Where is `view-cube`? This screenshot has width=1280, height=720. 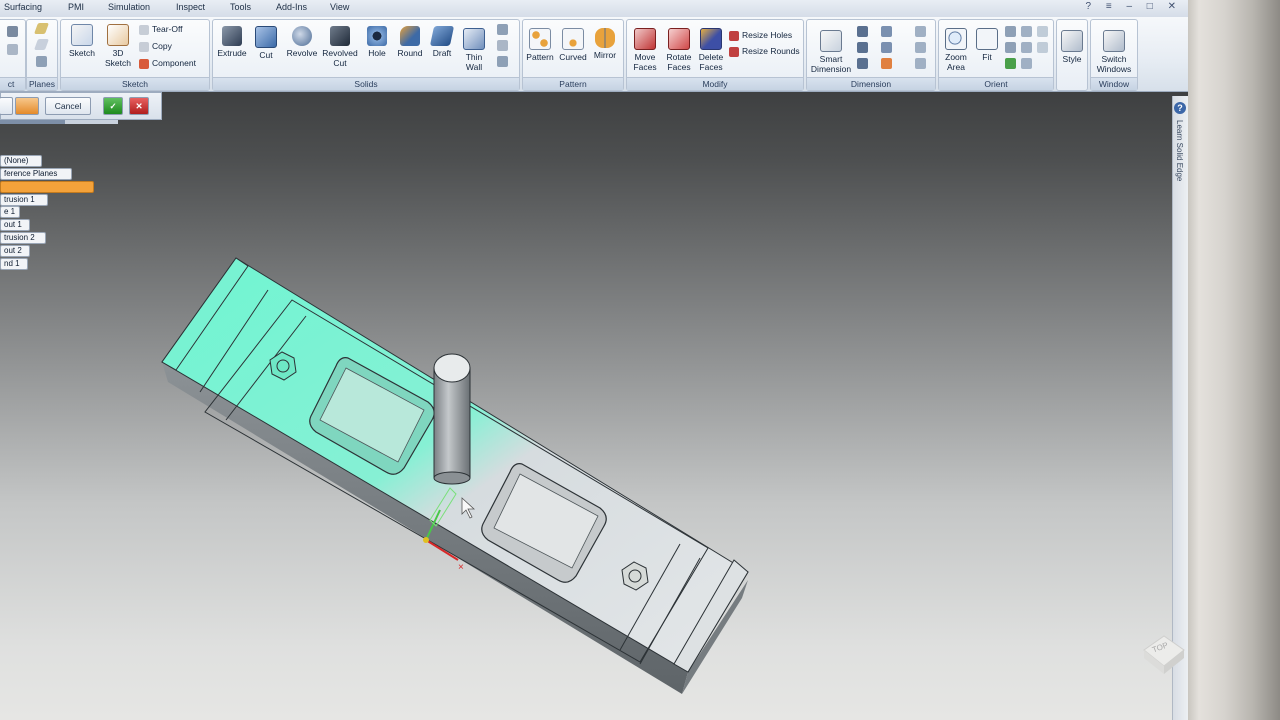 view-cube is located at coordinates (1164, 654).